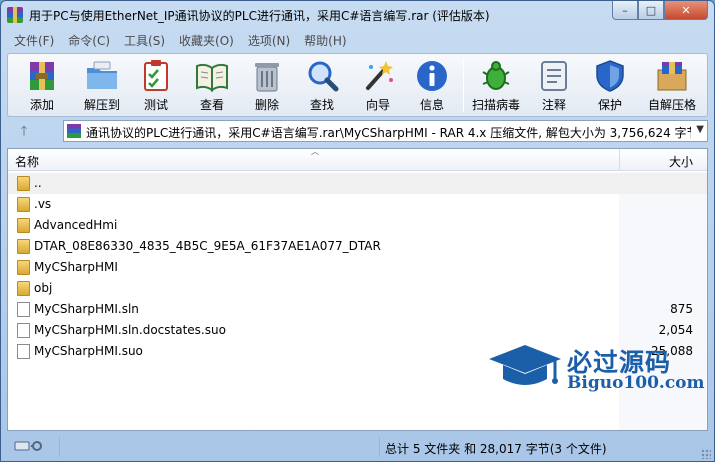 The height and width of the screenshot is (462, 715). I want to click on extract-folder-icon, so click(102, 75).